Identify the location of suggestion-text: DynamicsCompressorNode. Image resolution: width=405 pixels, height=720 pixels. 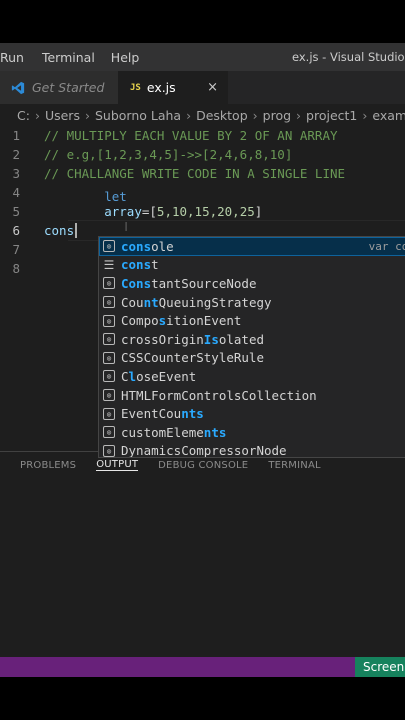
(204, 450).